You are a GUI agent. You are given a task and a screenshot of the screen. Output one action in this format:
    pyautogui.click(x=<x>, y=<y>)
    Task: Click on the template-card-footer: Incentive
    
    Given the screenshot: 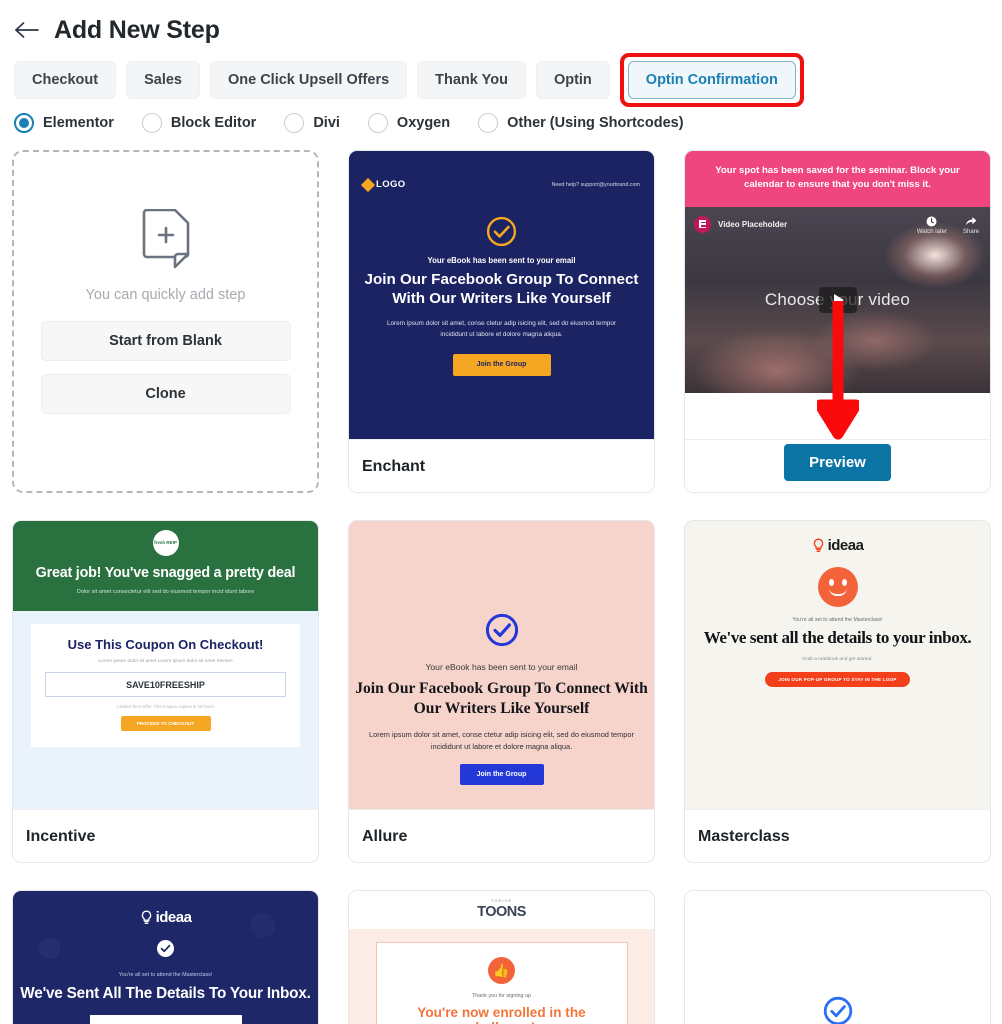 What is the action you would take?
    pyautogui.click(x=165, y=835)
    